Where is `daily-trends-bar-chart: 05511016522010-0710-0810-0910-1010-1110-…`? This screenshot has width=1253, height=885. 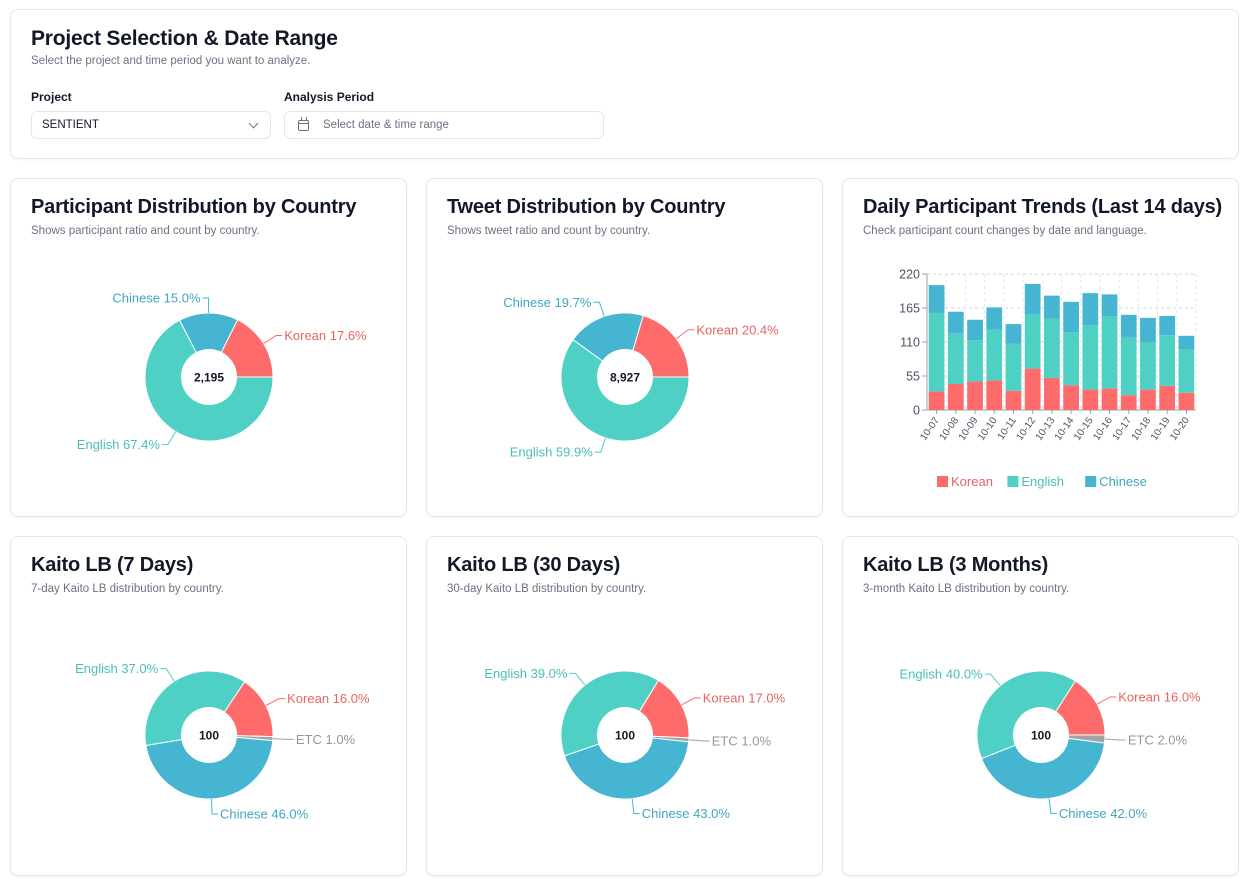 daily-trends-bar-chart: 05511016522010-0710-0810-0910-1010-1110-… is located at coordinates (1048, 378).